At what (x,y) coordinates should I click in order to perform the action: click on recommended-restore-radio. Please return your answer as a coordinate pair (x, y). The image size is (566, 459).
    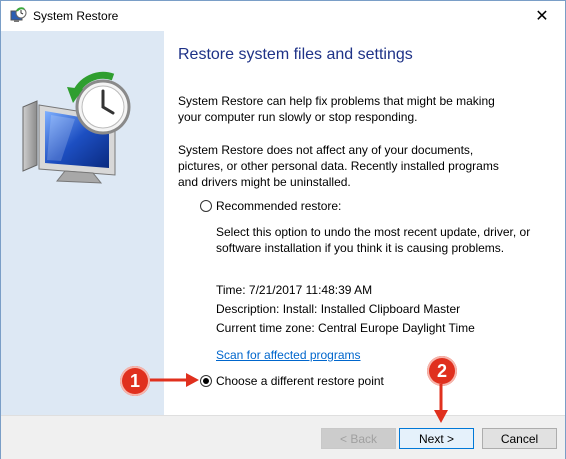
    Looking at the image, I should click on (206, 206).